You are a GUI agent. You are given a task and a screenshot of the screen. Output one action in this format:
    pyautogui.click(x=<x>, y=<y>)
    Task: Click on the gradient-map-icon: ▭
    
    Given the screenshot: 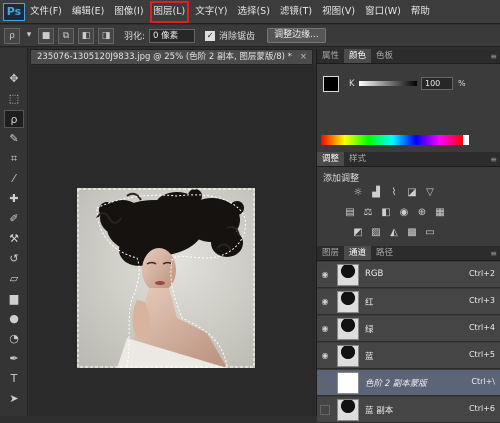 What is the action you would take?
    pyautogui.click(x=430, y=233)
    